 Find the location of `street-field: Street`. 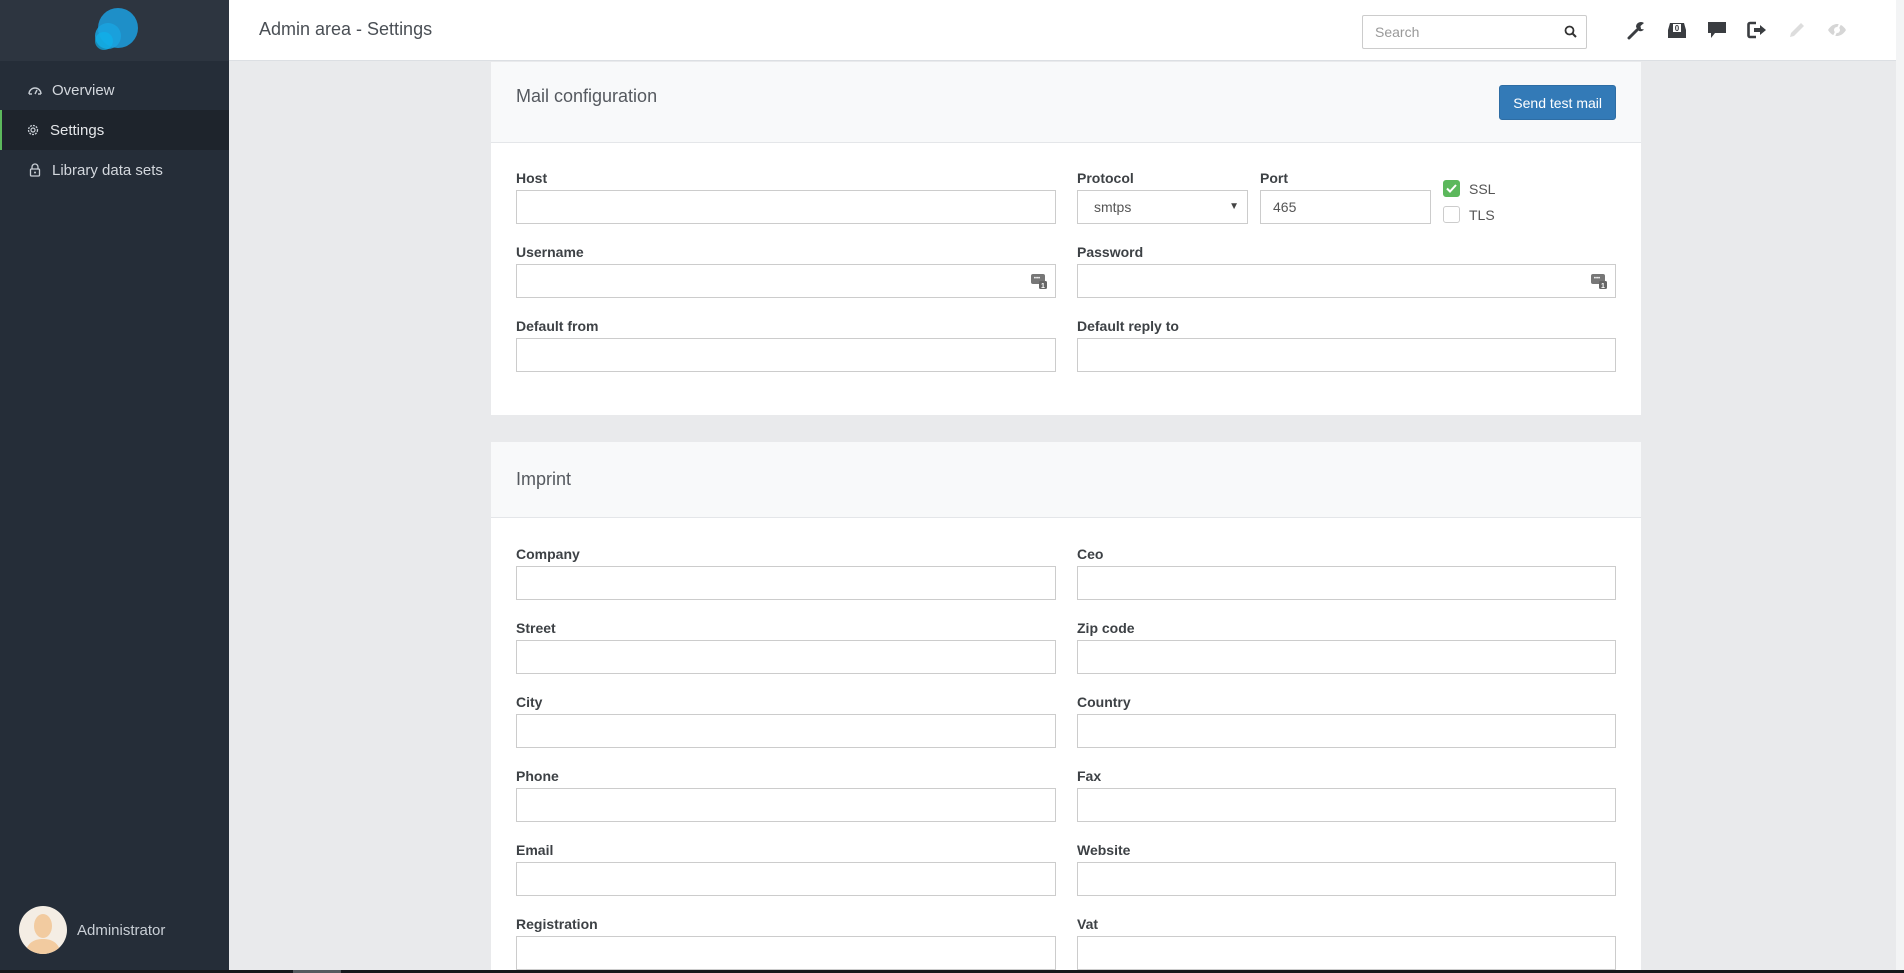

street-field: Street is located at coordinates (786, 647).